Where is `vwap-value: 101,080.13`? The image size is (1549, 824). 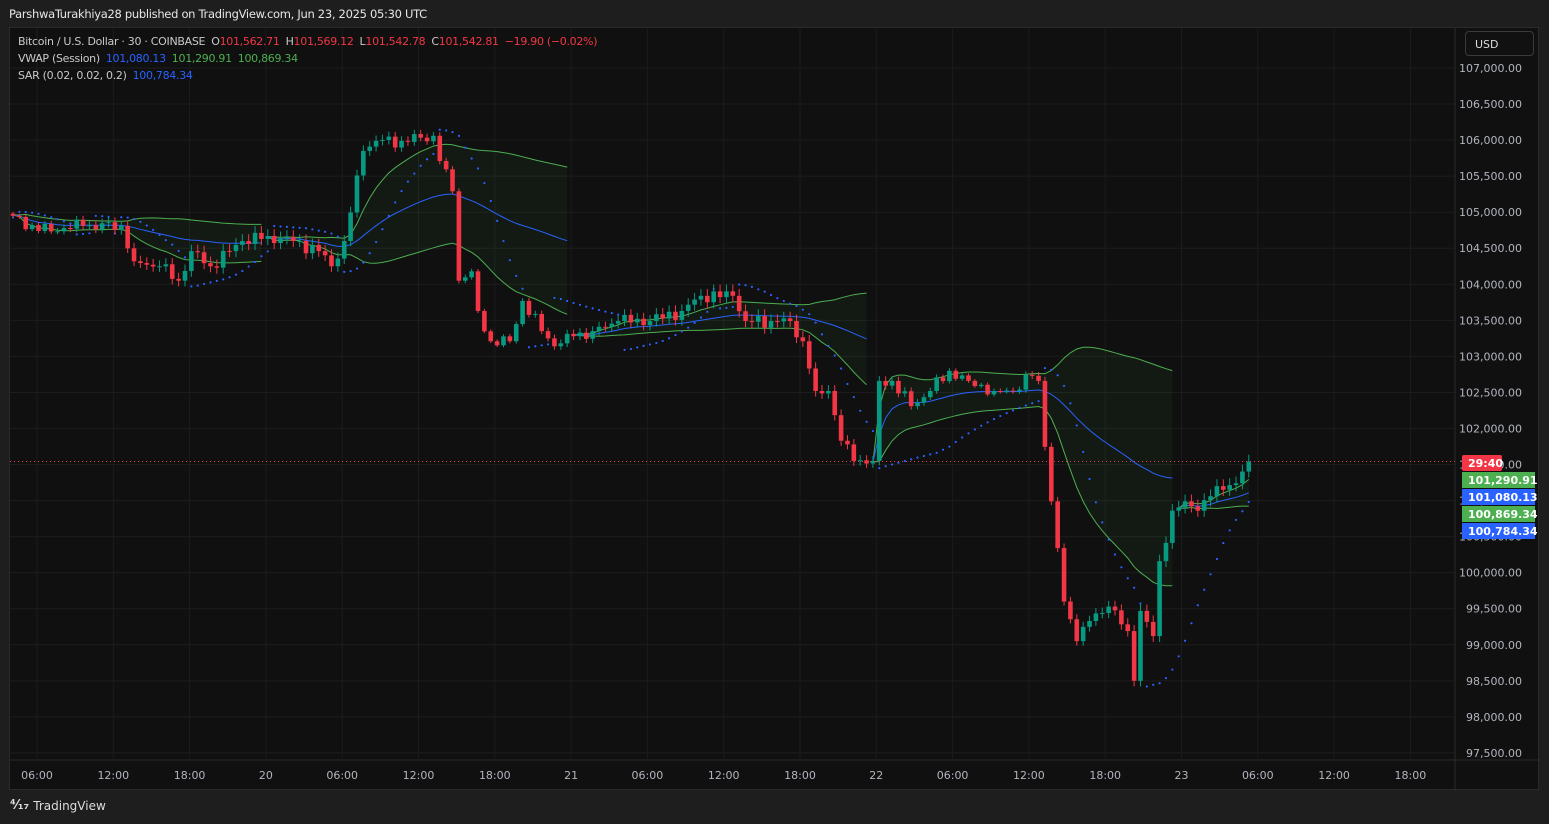 vwap-value: 101,080.13 is located at coordinates (135, 58).